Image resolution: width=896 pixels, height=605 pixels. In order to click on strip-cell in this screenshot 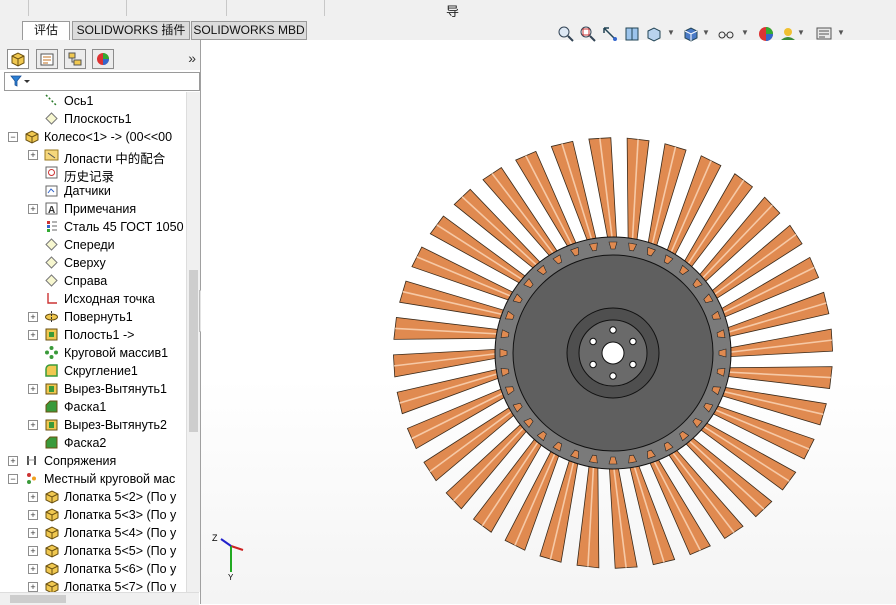, I will do `click(275, 8)`.